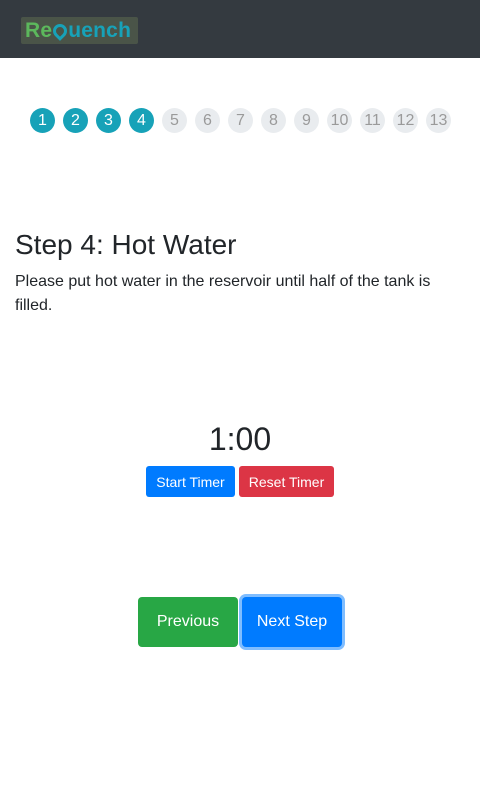  Describe the element at coordinates (306, 120) in the screenshot. I see `step-indicator-9: 9` at that location.